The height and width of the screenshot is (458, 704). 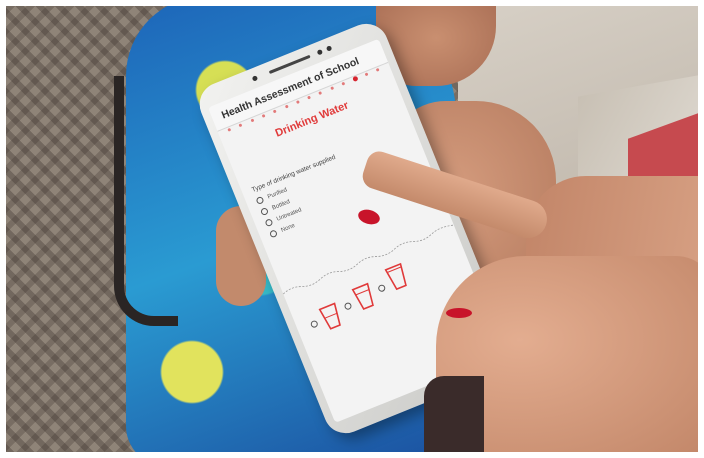 I want to click on sleeve, so click(x=454, y=414).